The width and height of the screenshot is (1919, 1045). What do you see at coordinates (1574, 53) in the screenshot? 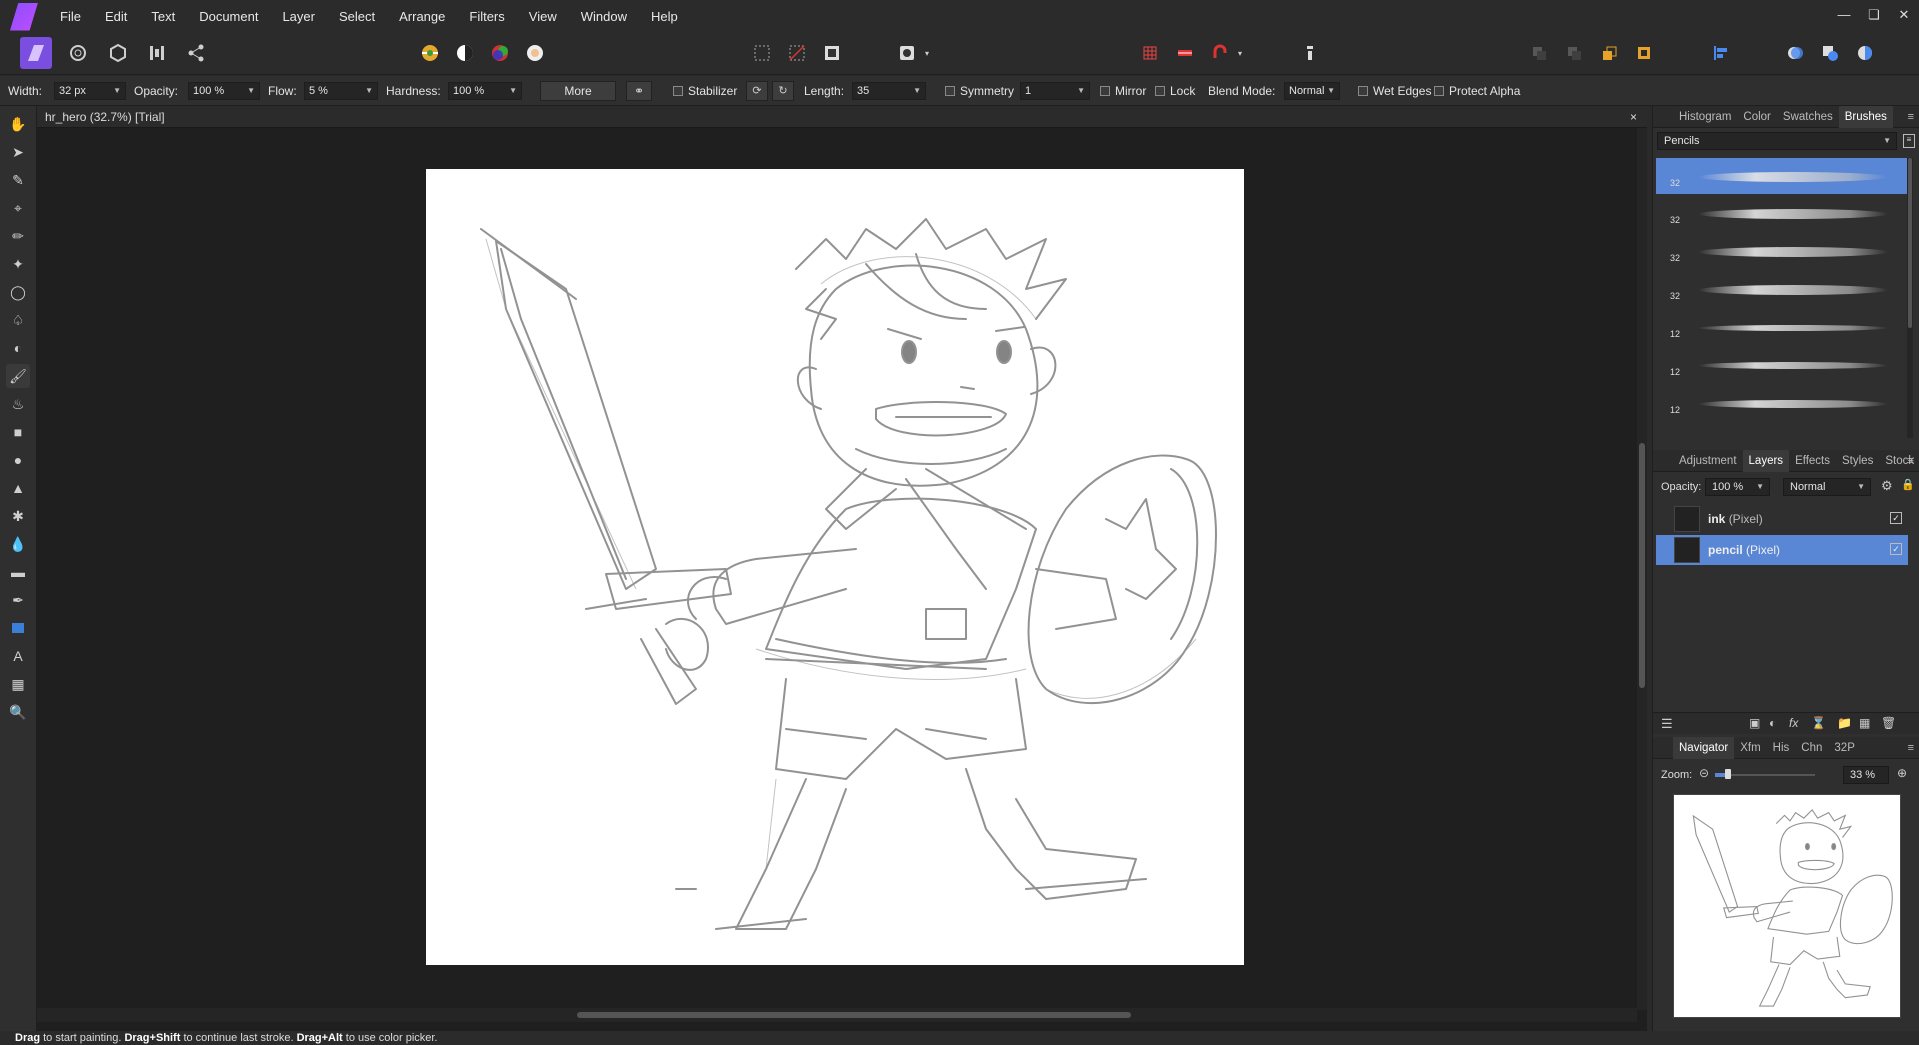
I see `arrange-backward-icon` at bounding box center [1574, 53].